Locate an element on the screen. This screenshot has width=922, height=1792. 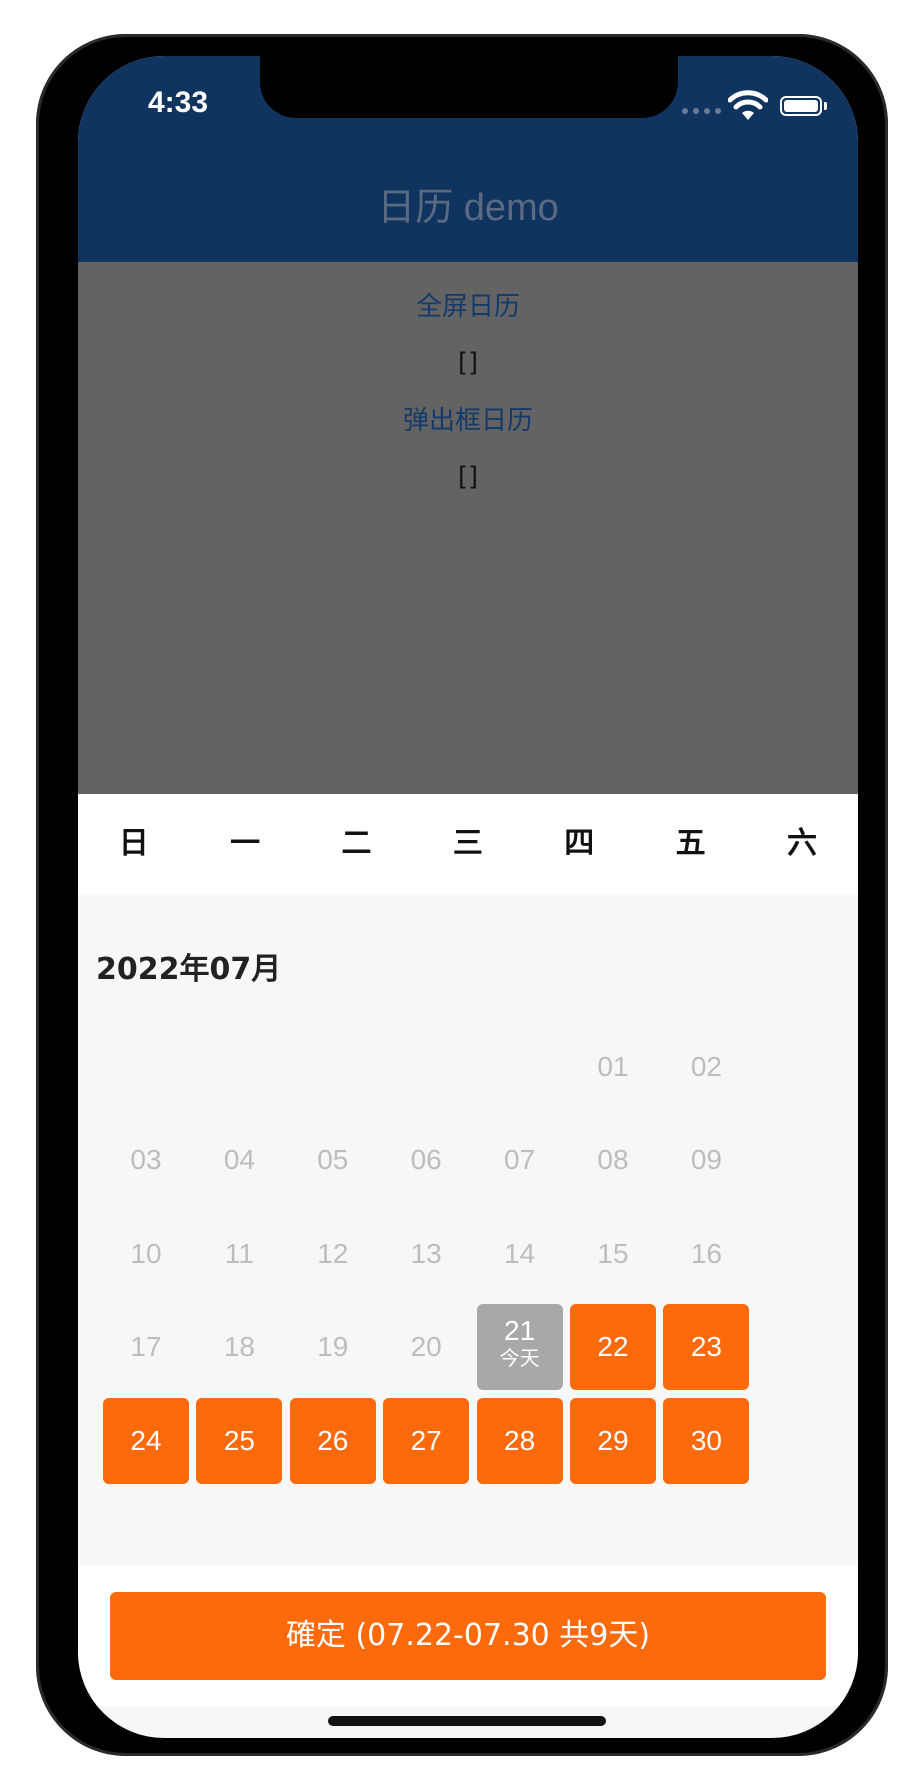
day-number: 24 is located at coordinates (146, 1440).